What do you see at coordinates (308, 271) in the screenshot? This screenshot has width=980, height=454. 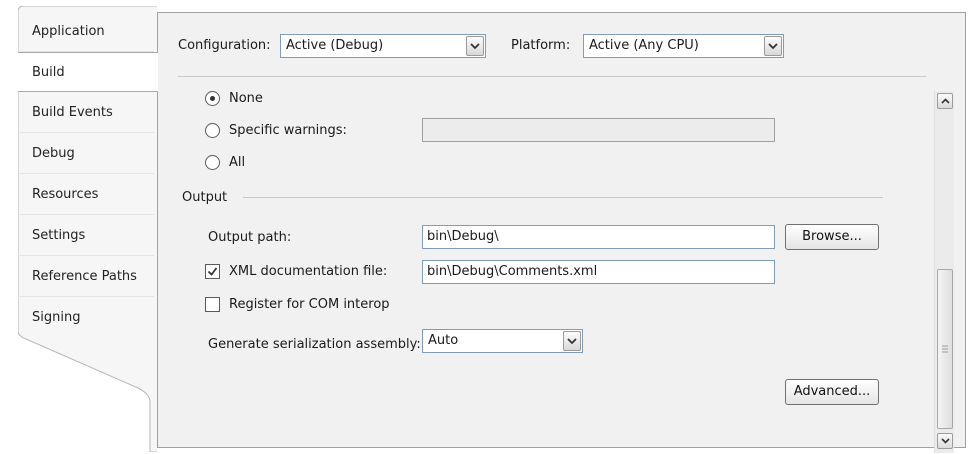 I see `xml-doc-label: XML documentation file:` at bounding box center [308, 271].